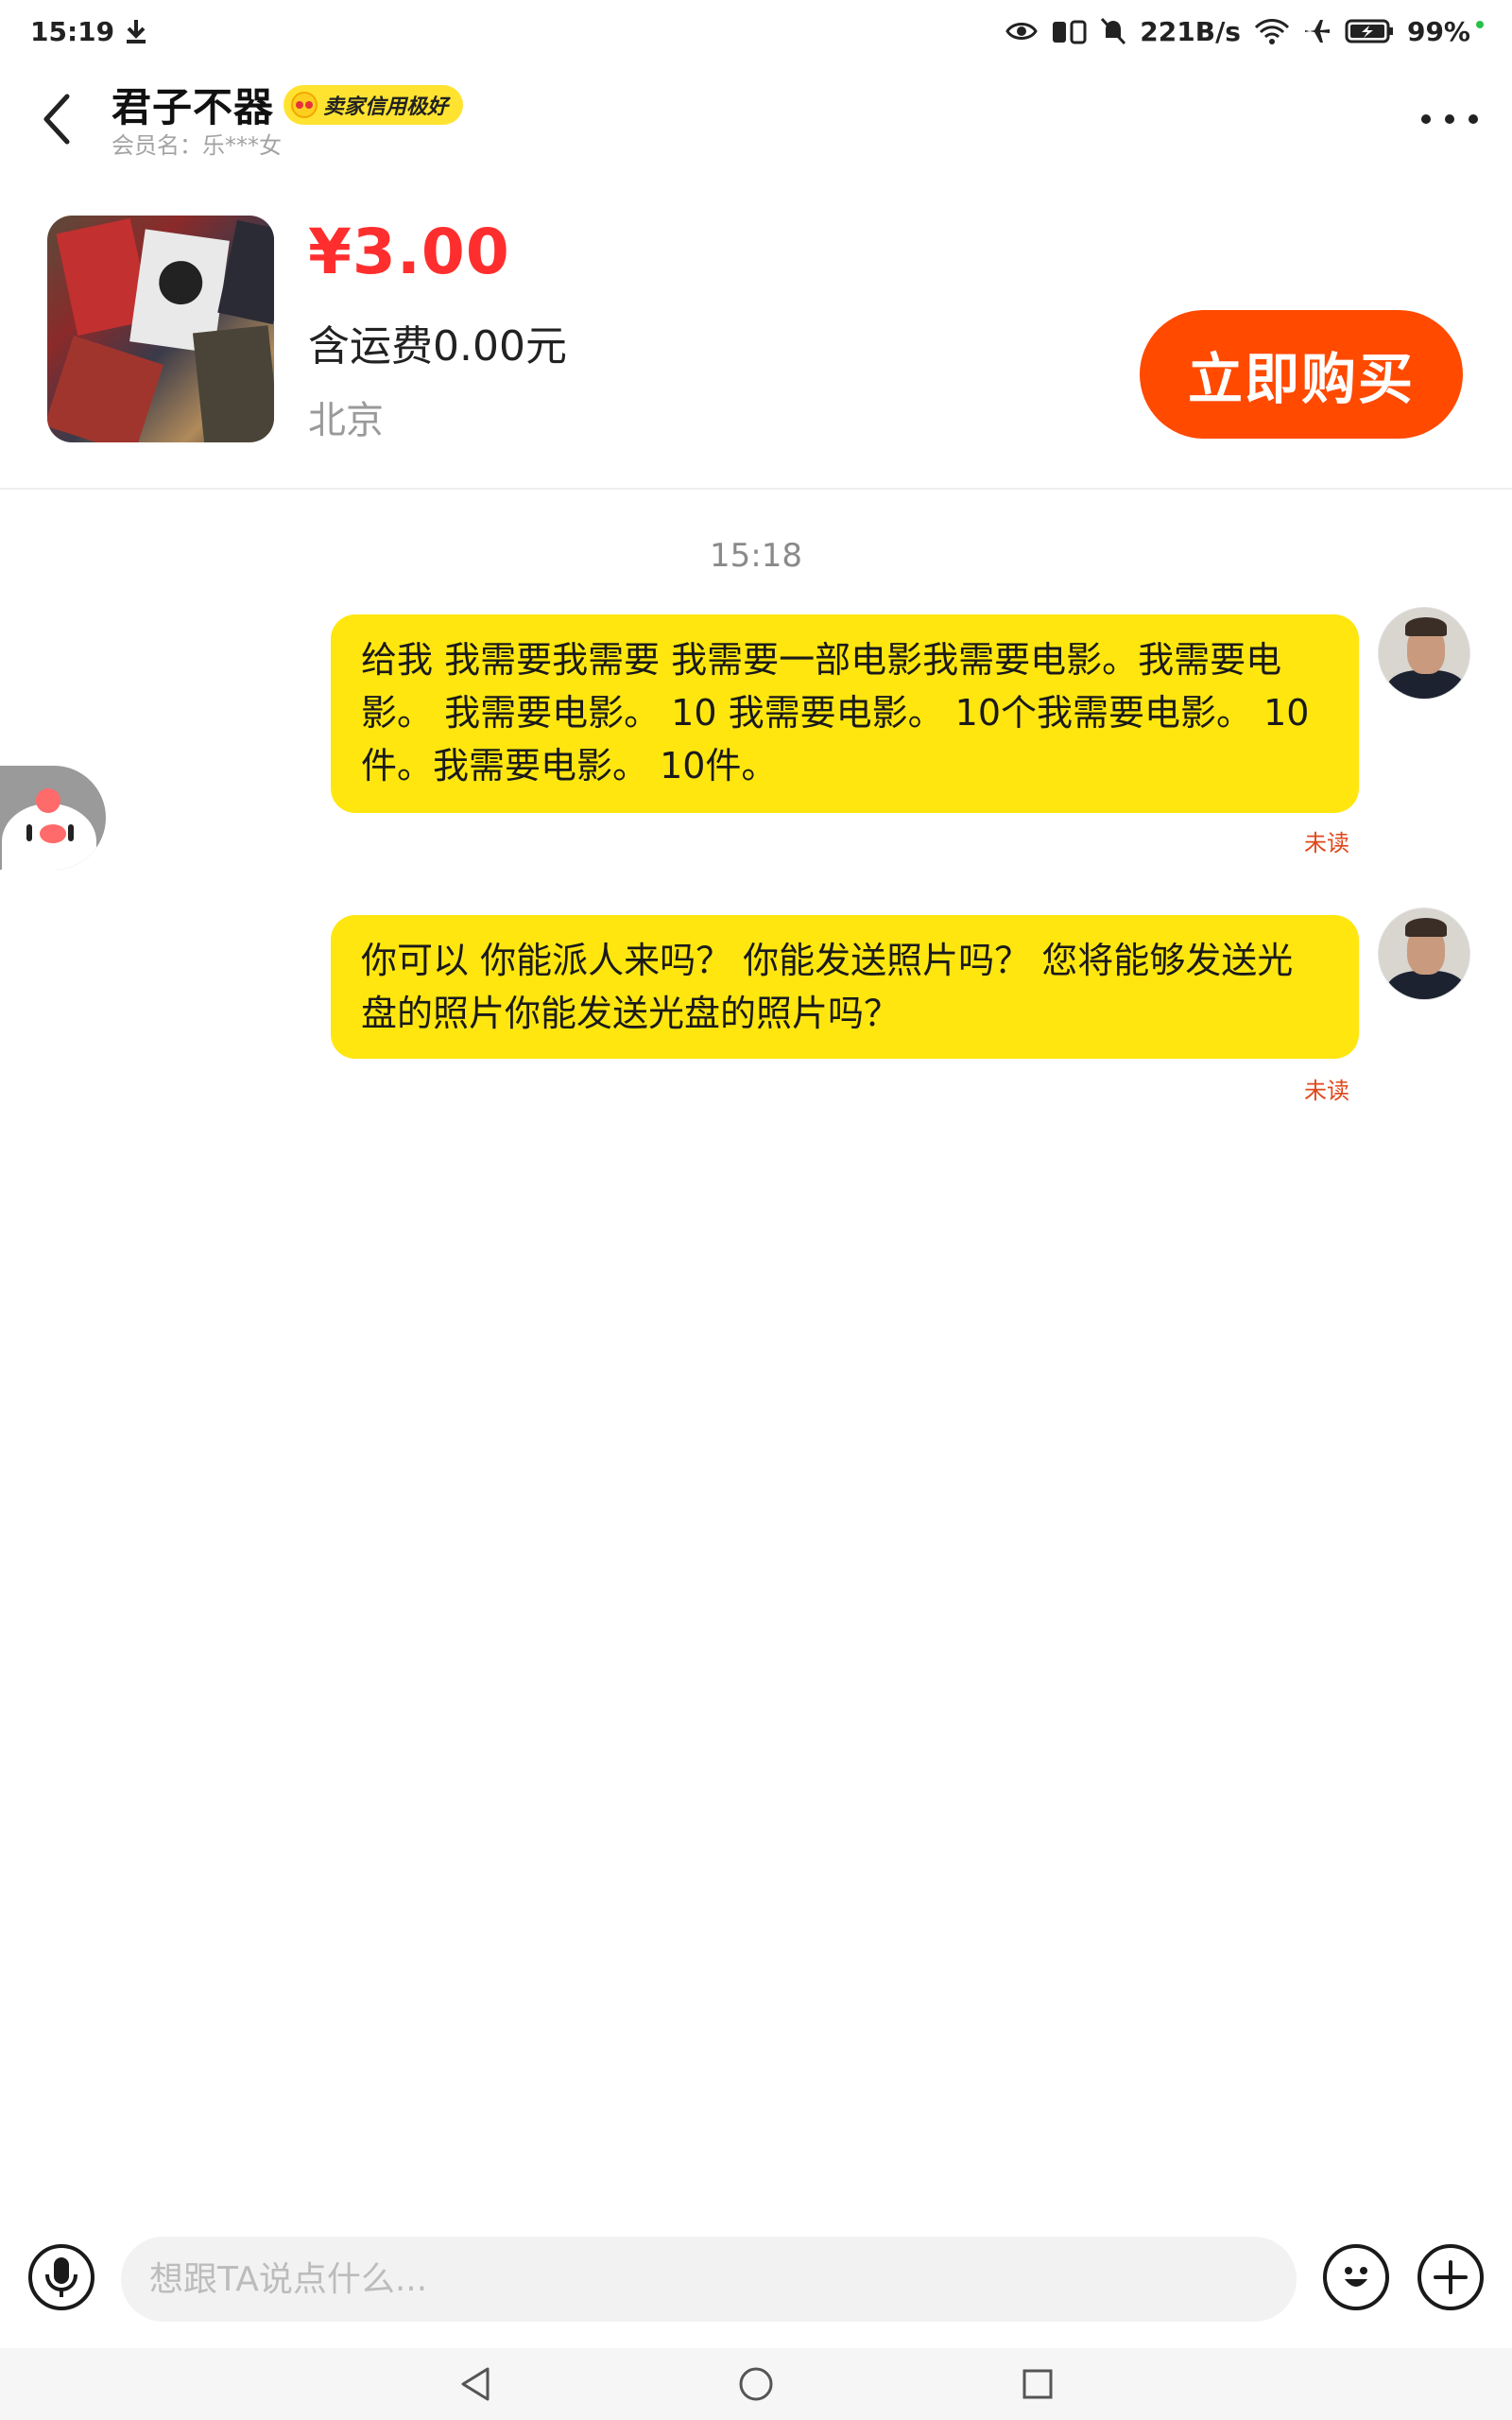 Image resolution: width=1512 pixels, height=2420 pixels. What do you see at coordinates (756, 556) in the screenshot?
I see `chat-timestamp: 15:18` at bounding box center [756, 556].